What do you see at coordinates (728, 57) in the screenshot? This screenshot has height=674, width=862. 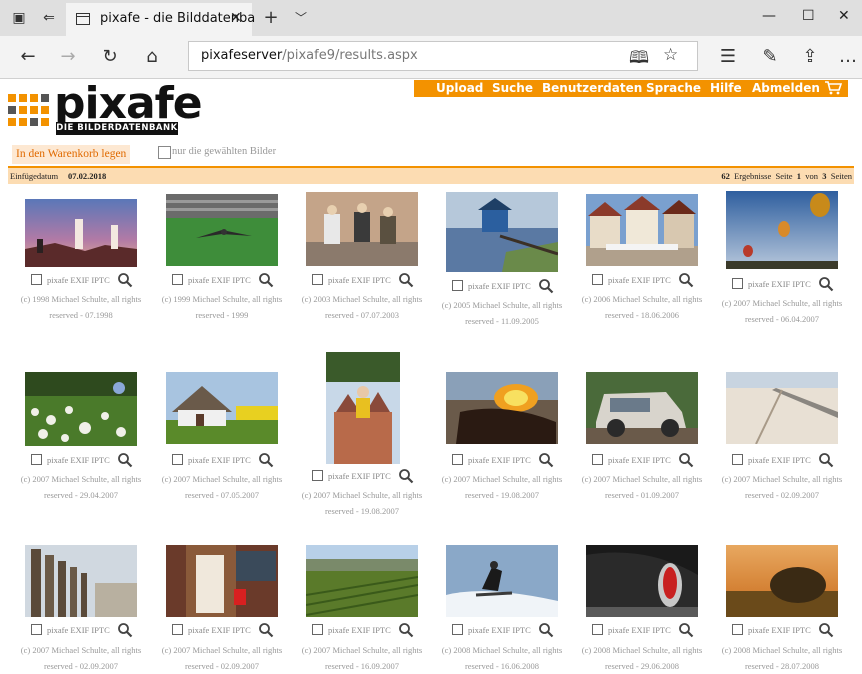 I see `favorites-hub-icon: ☰` at bounding box center [728, 57].